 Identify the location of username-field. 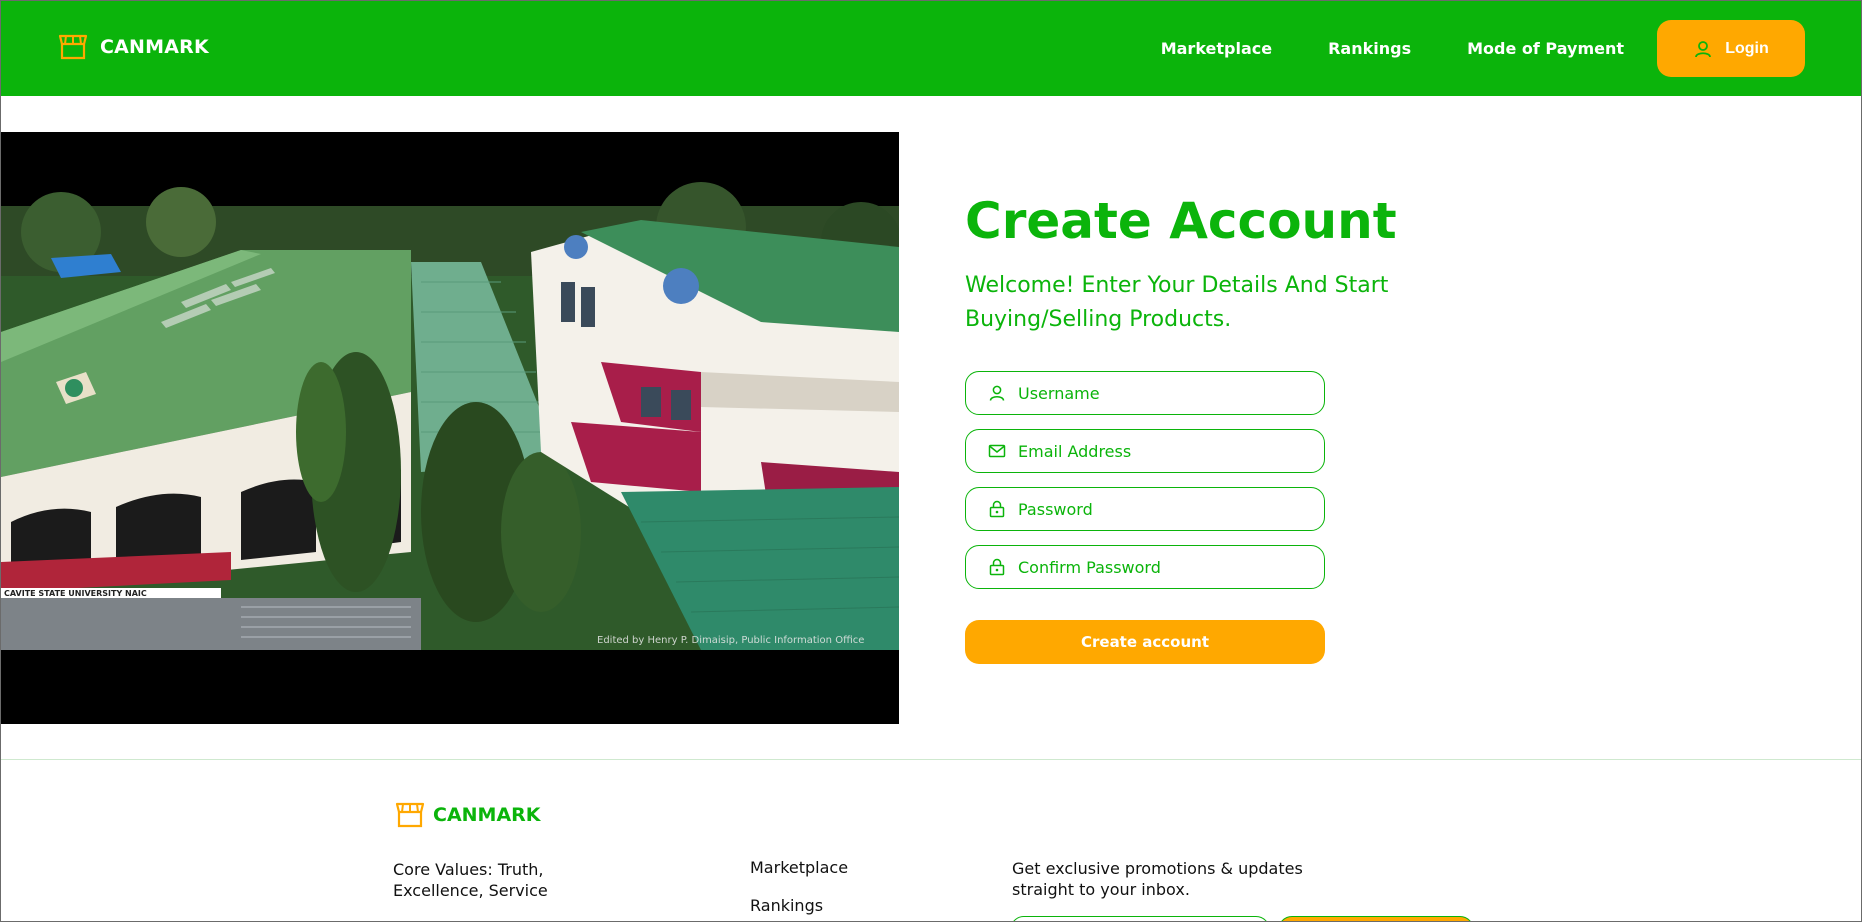
(1145, 393).